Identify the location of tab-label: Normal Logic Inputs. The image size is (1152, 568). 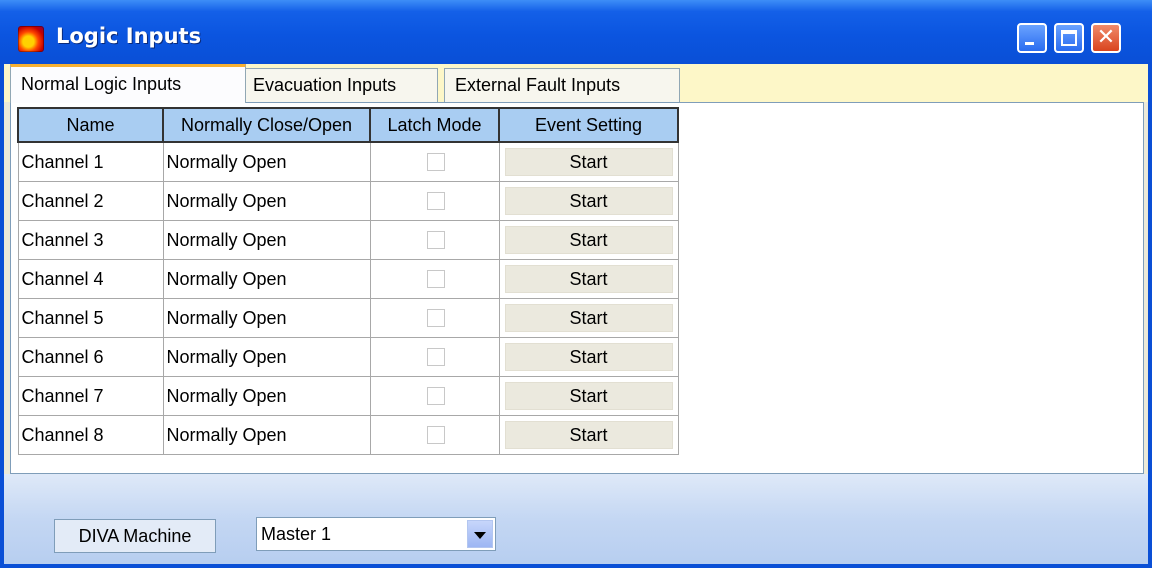
(101, 84).